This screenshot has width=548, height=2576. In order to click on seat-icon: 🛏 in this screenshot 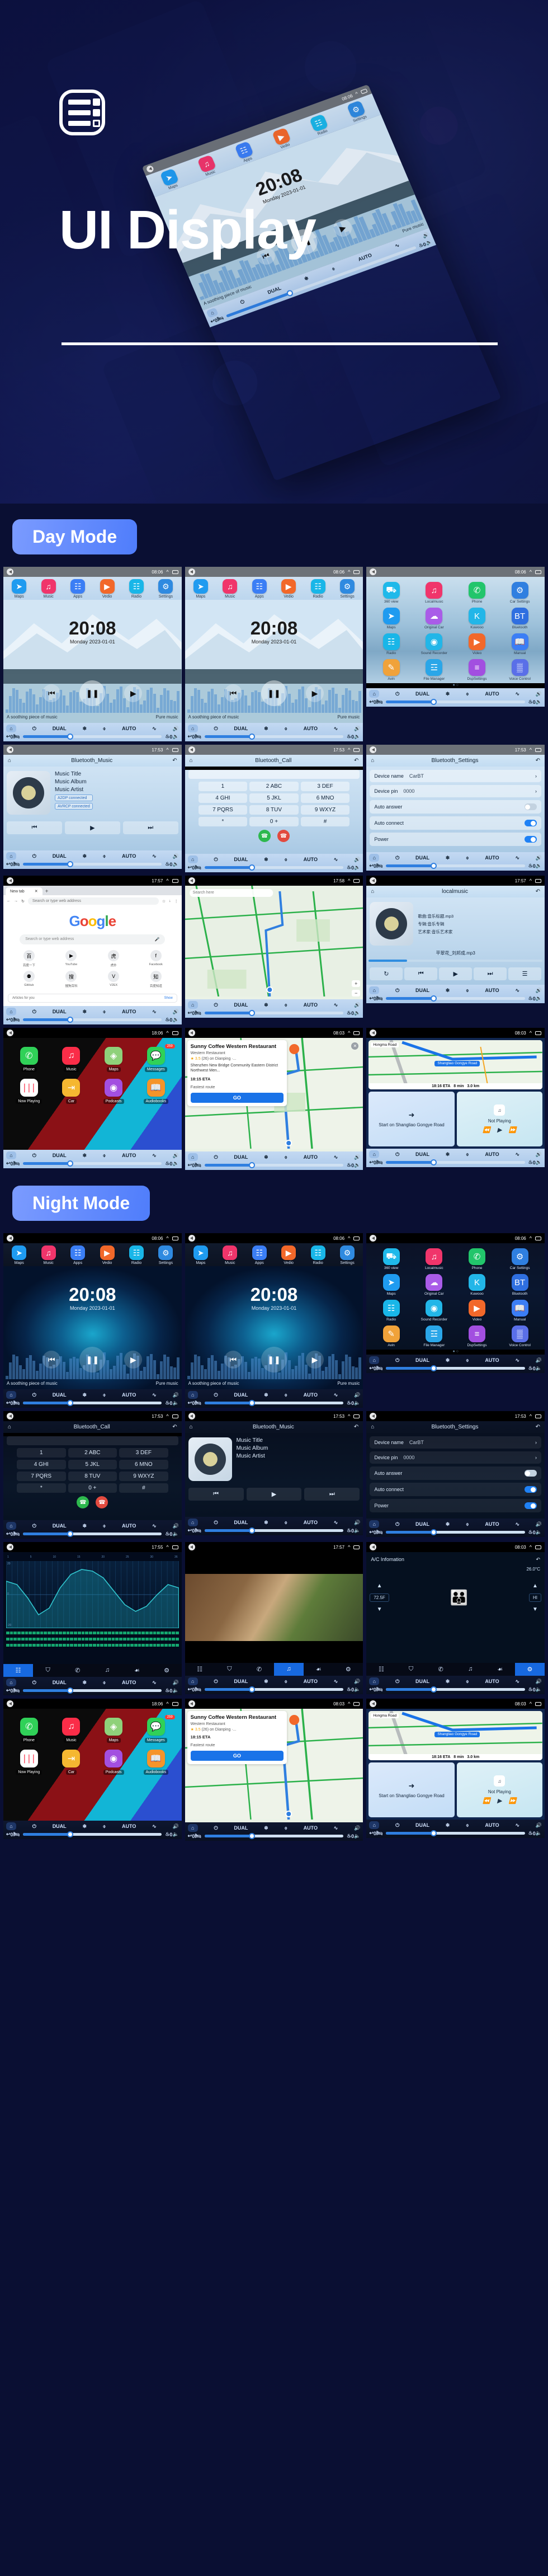, I will do `click(16, 1534)`.